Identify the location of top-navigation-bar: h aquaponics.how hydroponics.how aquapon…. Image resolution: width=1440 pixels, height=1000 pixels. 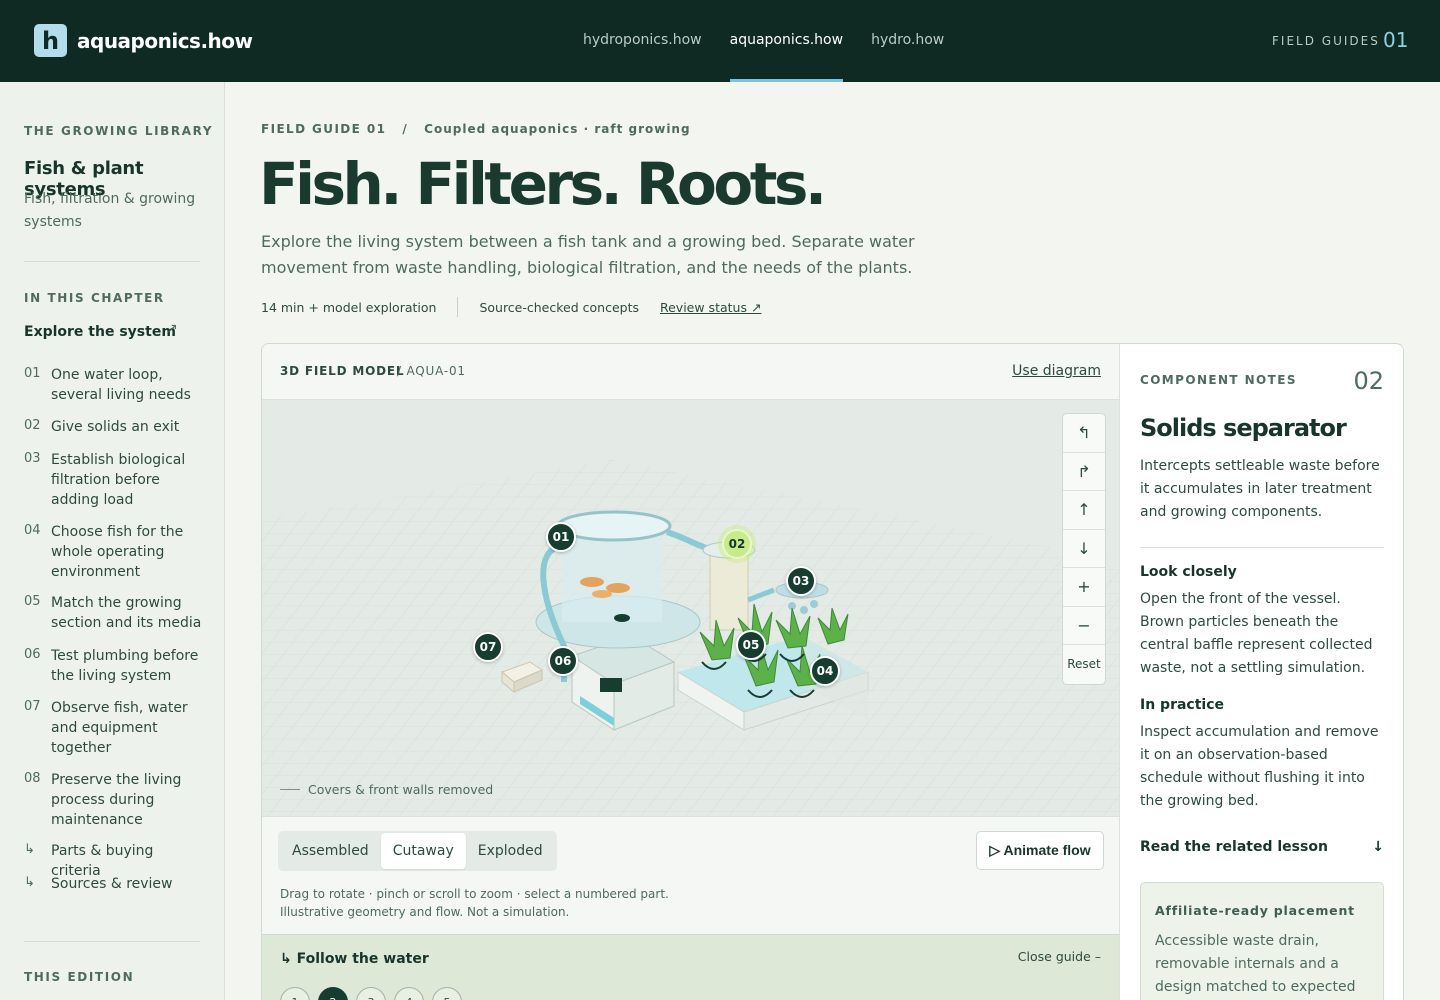
(720, 41).